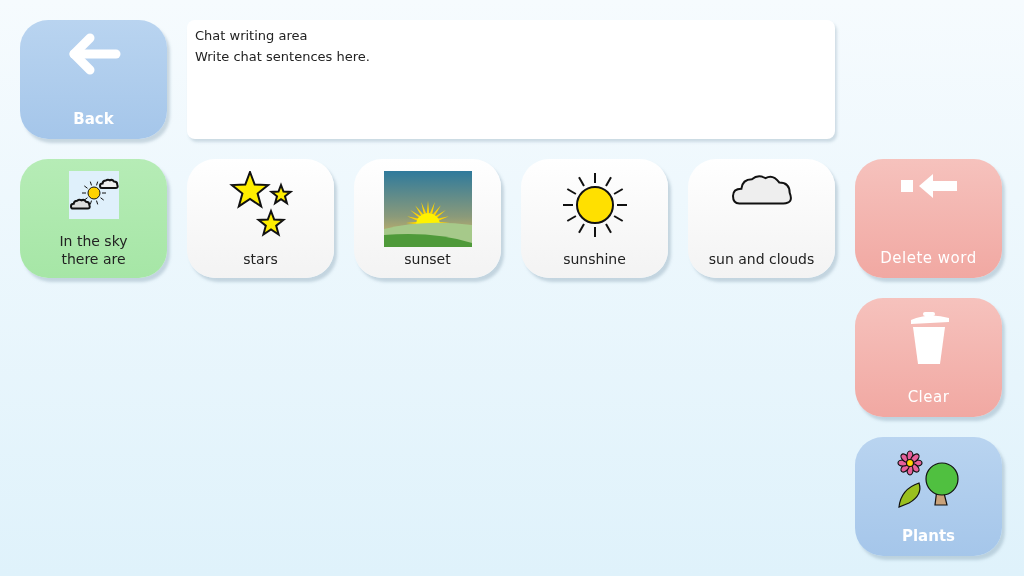 The height and width of the screenshot is (576, 1024). I want to click on word-button: stars, so click(260, 218).